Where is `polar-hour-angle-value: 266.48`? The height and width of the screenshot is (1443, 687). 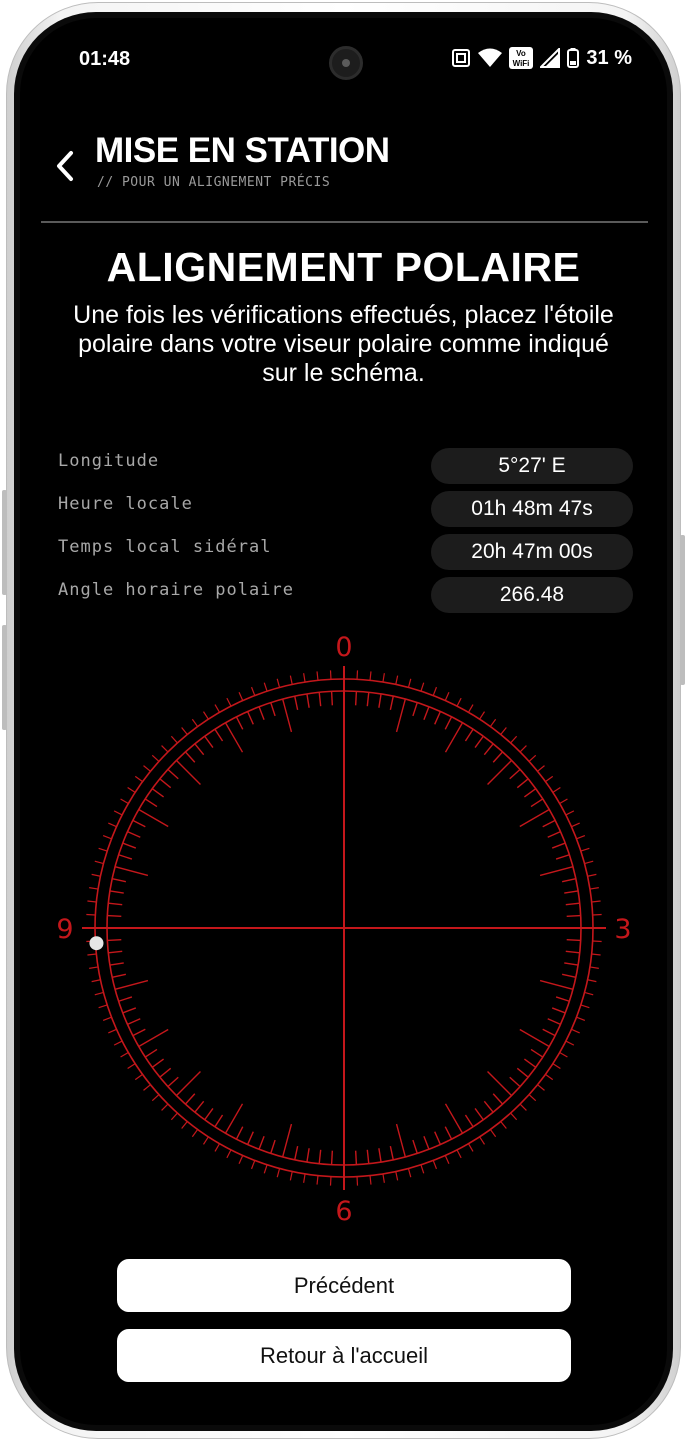 polar-hour-angle-value: 266.48 is located at coordinates (532, 595).